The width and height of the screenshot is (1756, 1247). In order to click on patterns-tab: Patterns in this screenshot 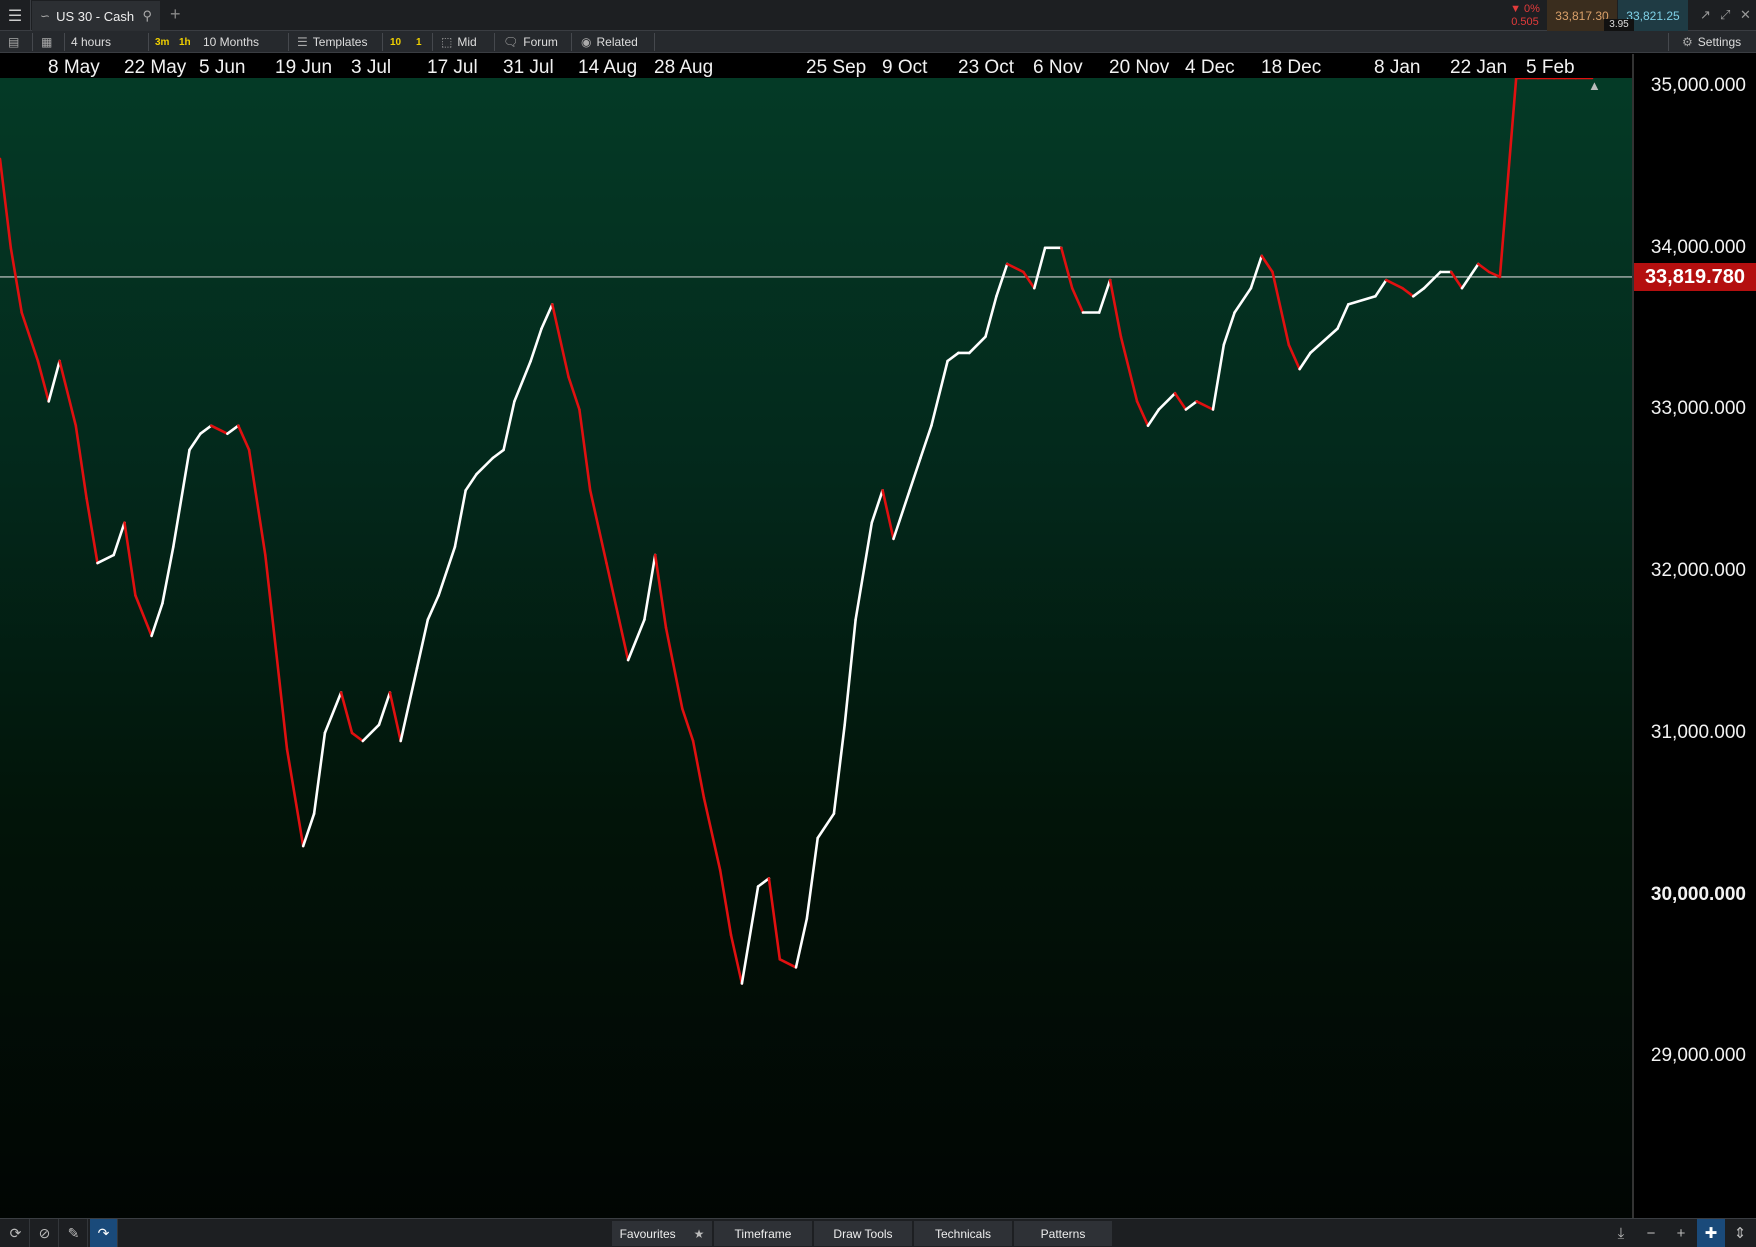, I will do `click(1063, 1233)`.